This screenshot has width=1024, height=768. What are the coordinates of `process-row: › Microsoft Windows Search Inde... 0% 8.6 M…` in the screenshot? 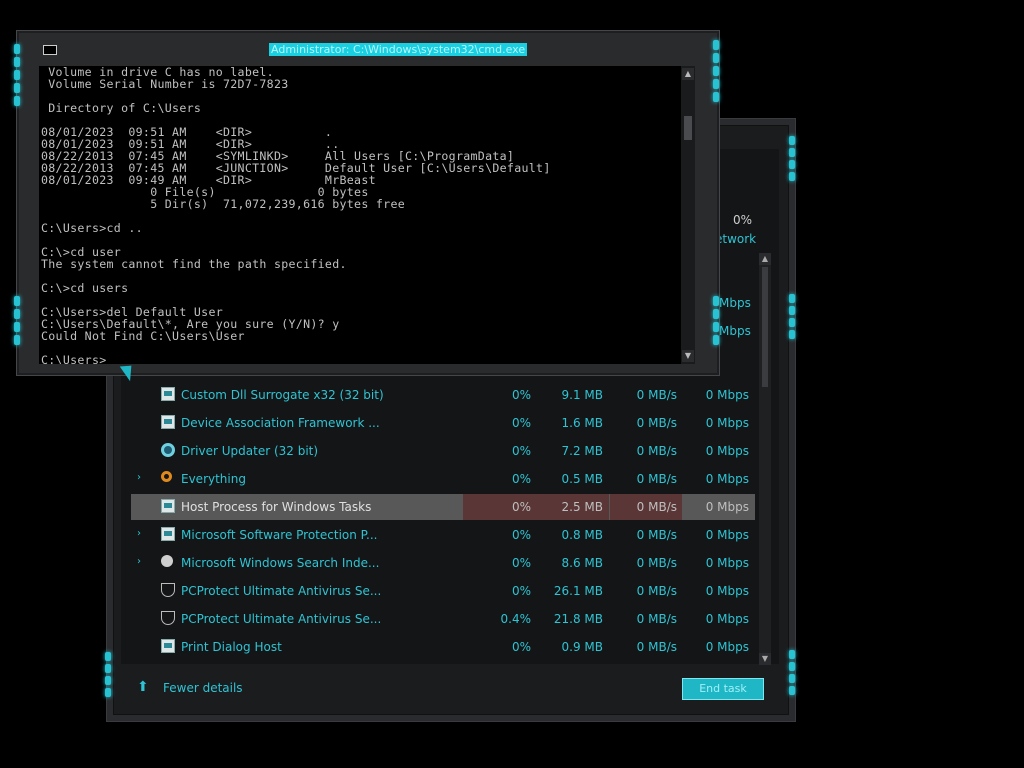 It's located at (443, 563).